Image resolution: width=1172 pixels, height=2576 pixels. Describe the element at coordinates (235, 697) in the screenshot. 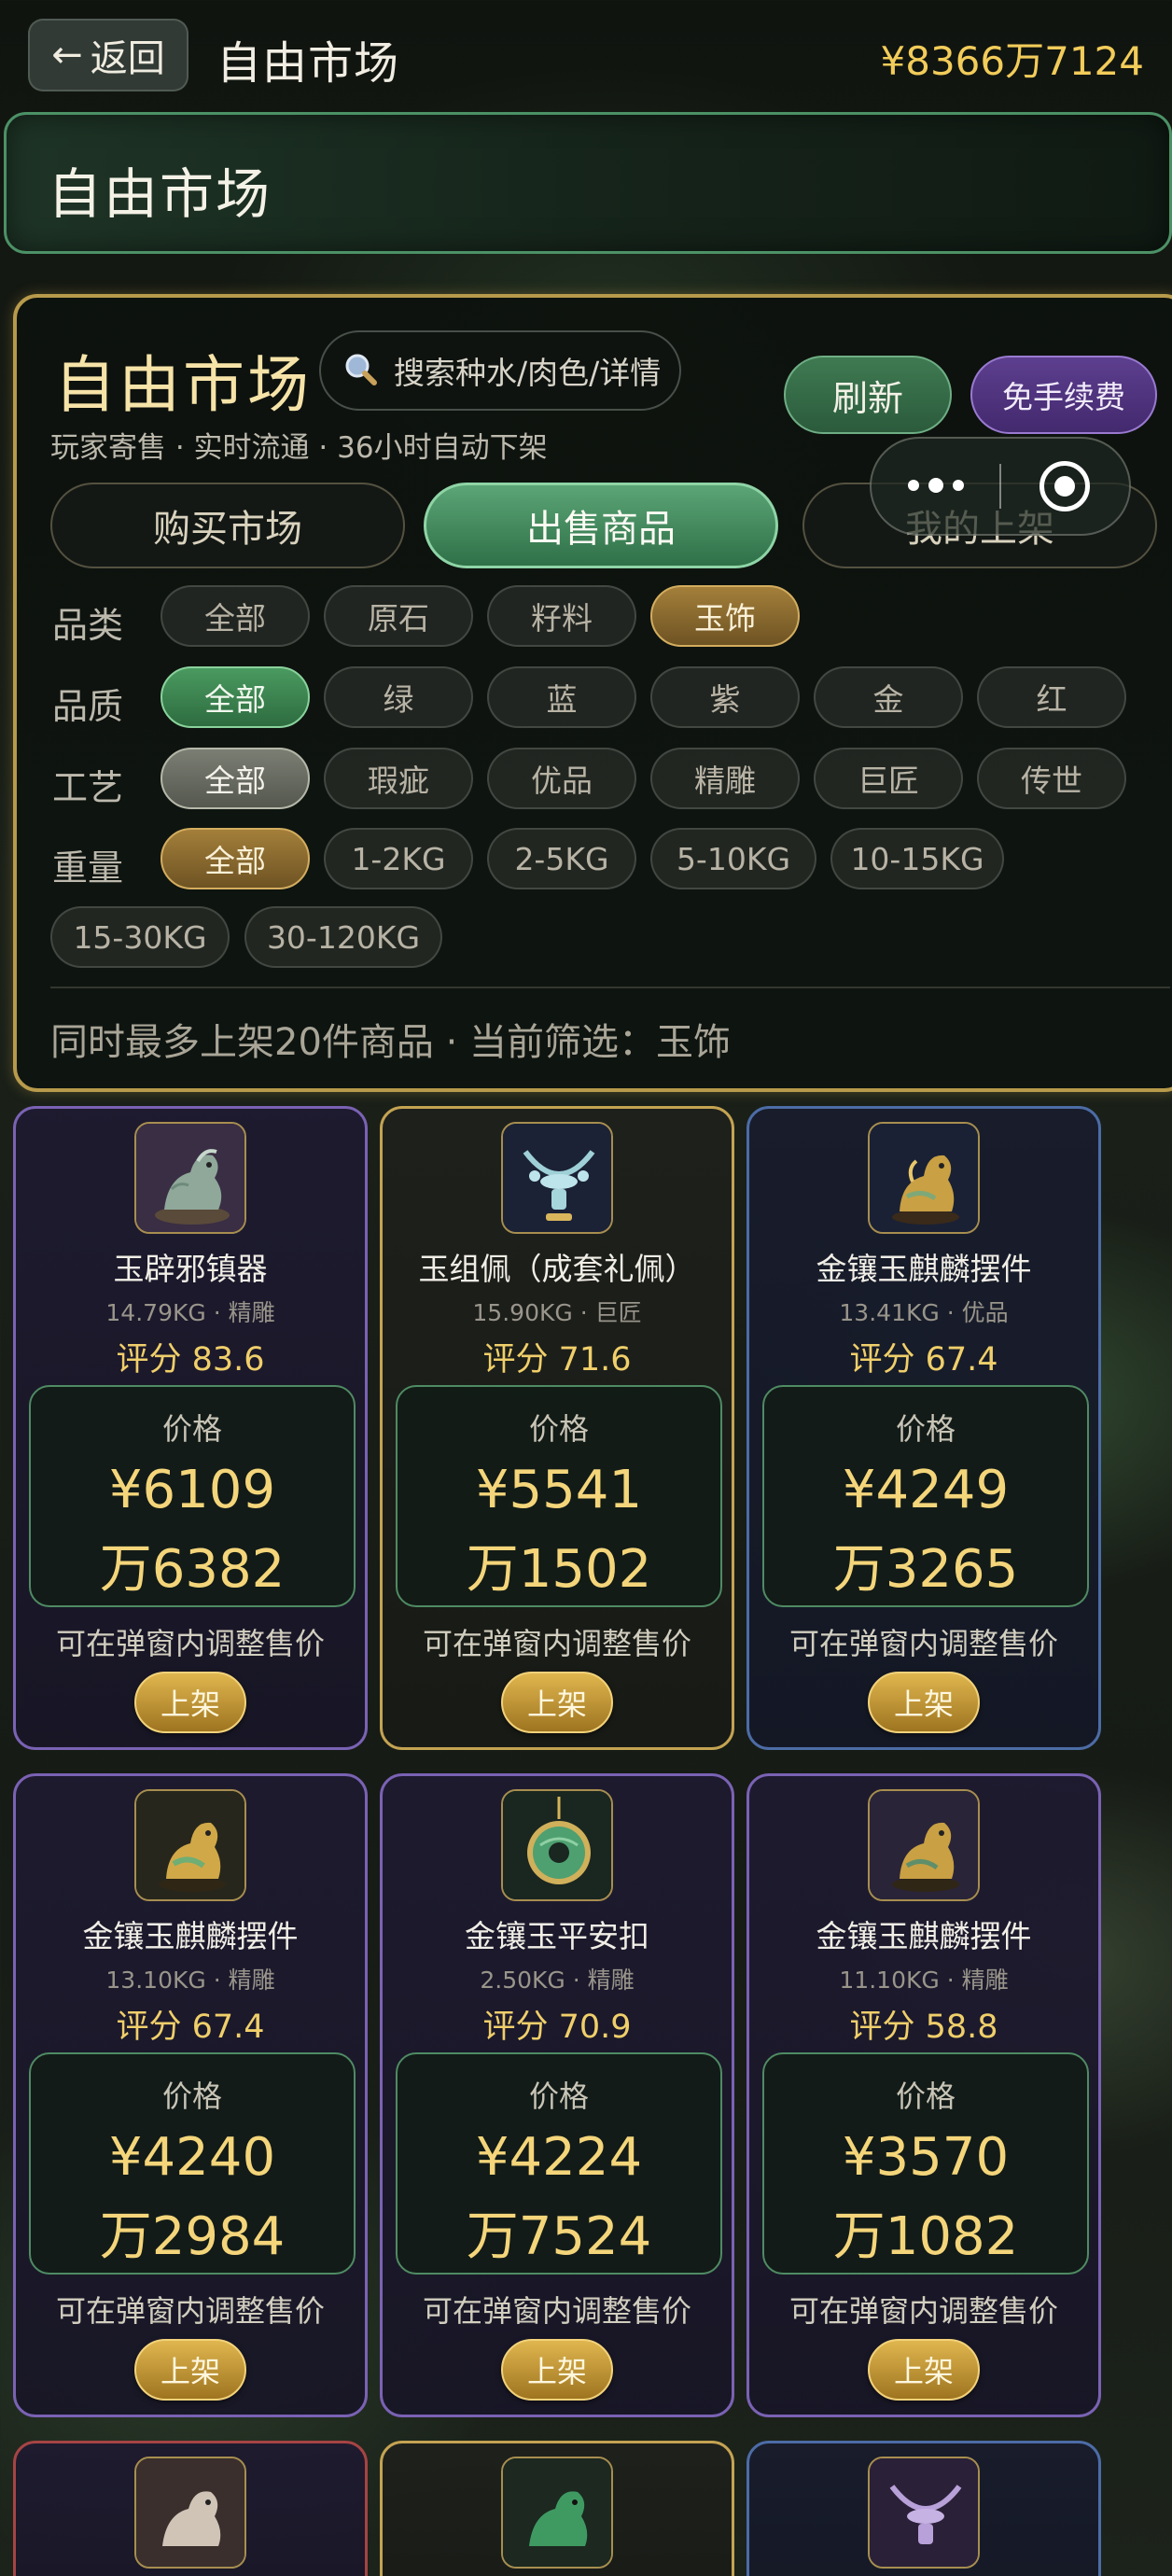

I see `chip-quality-all: 全部` at that location.